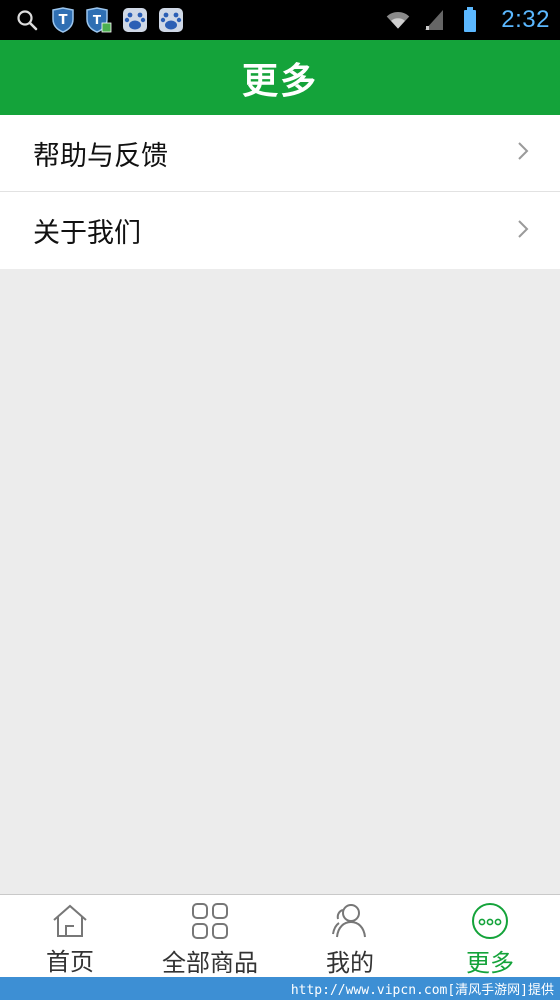 This screenshot has width=560, height=1000. I want to click on tab-label: 全部商品, so click(210, 963).